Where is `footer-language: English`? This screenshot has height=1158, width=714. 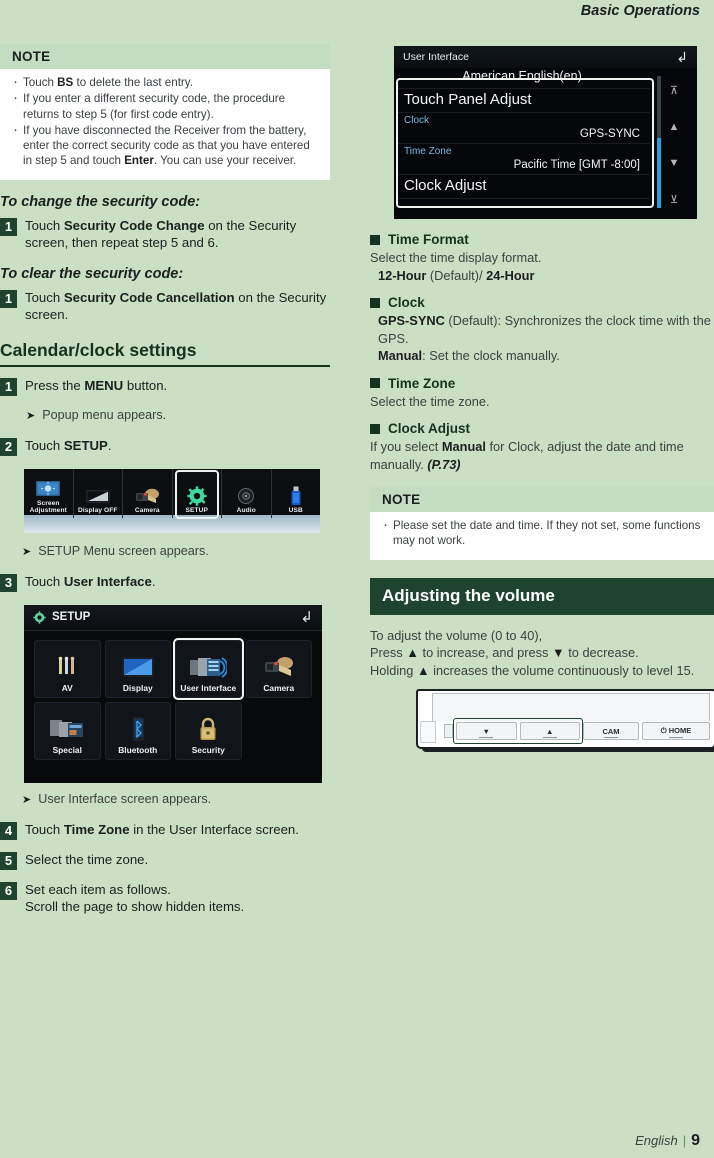 footer-language: English is located at coordinates (656, 1140).